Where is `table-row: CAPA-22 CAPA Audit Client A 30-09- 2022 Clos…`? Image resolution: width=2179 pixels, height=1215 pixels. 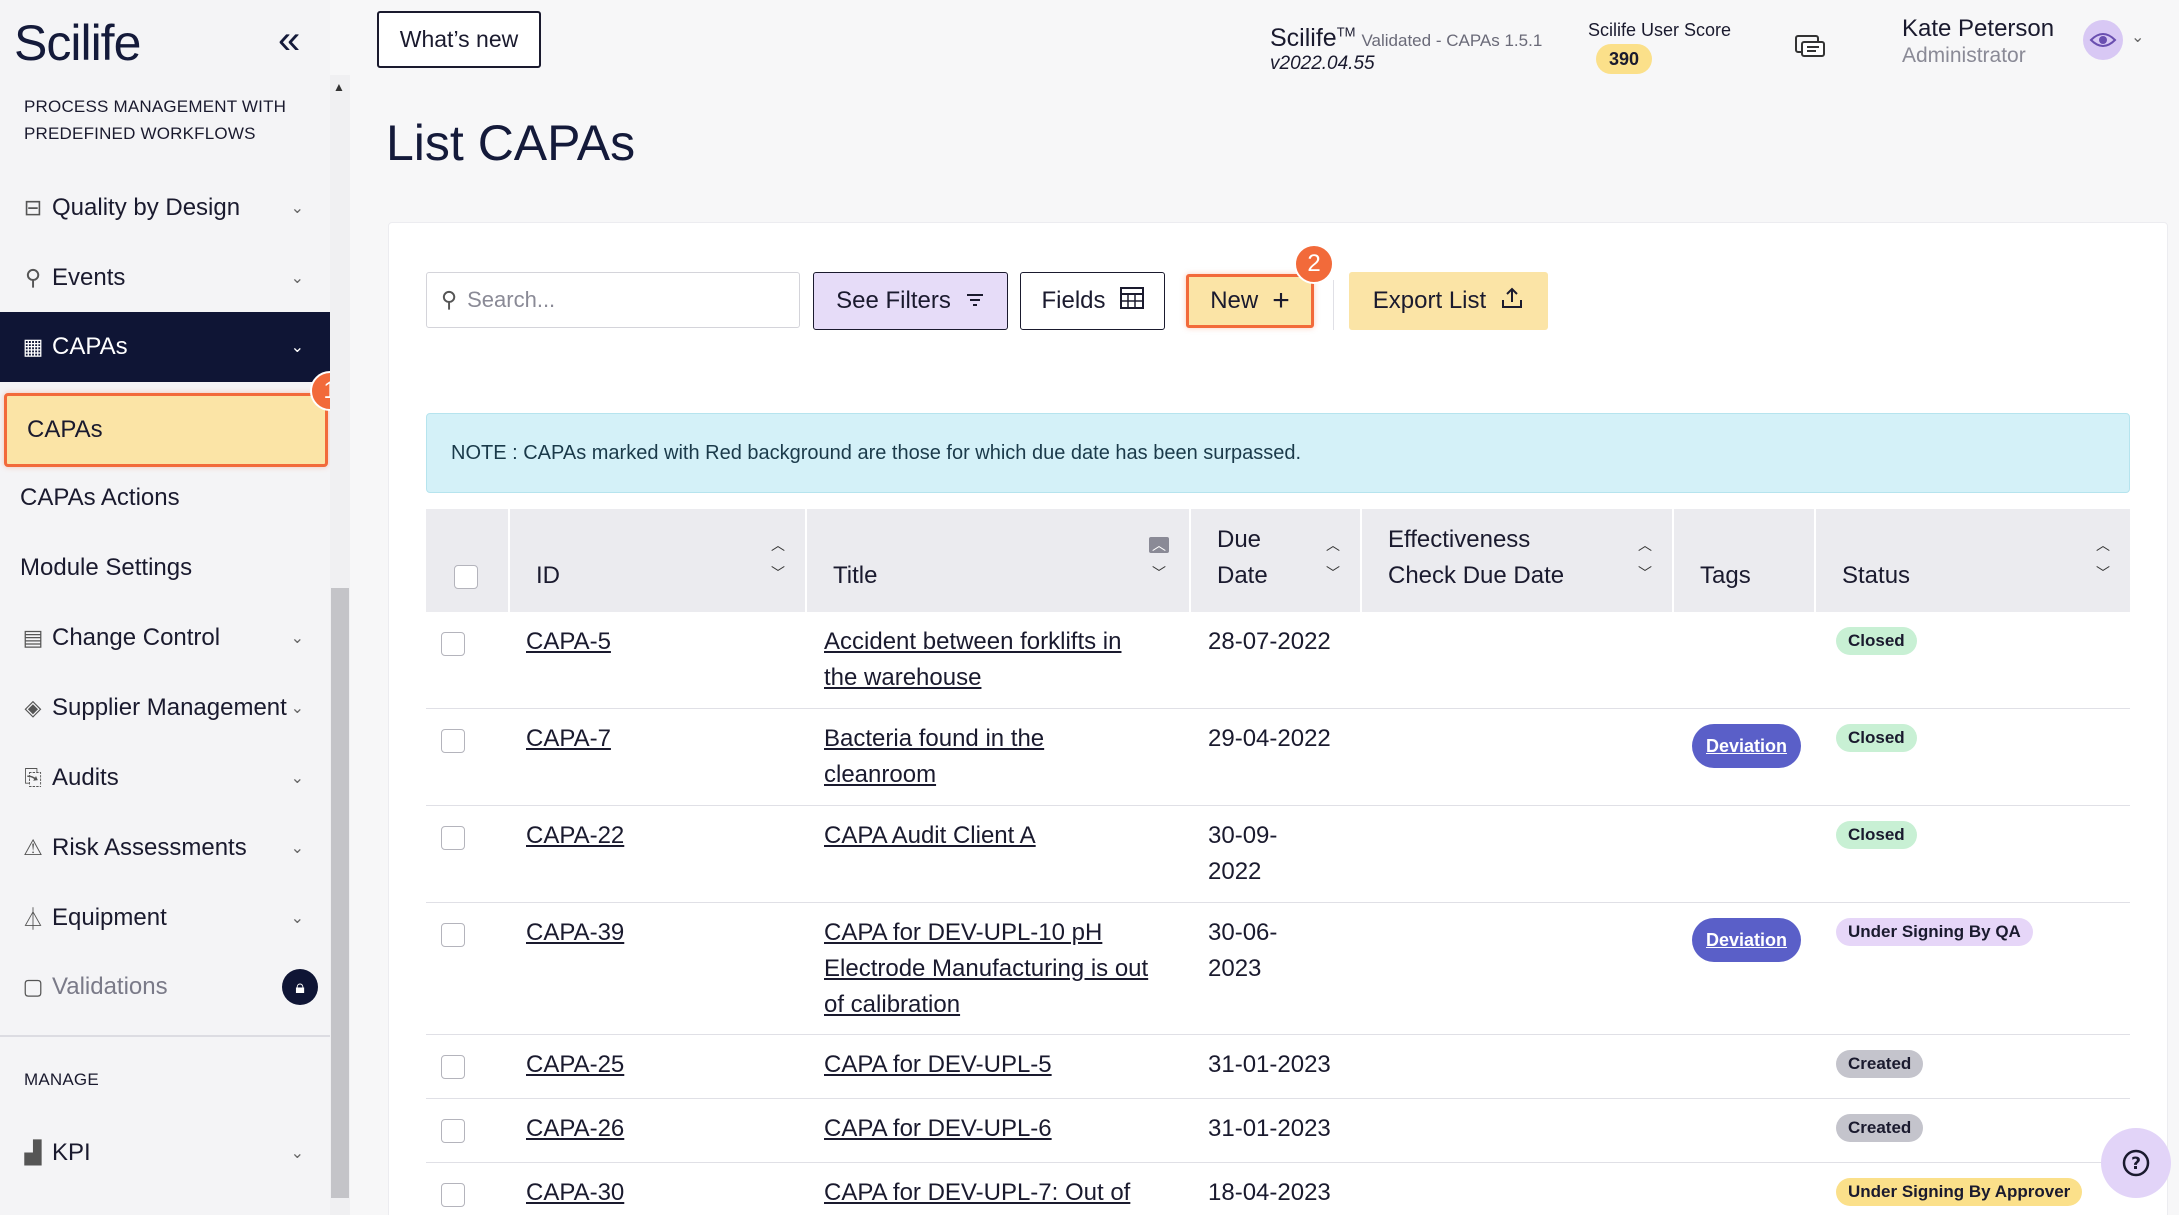
table-row: CAPA-22 CAPA Audit Client A 30-09- 2022 Clos… is located at coordinates (1278, 854).